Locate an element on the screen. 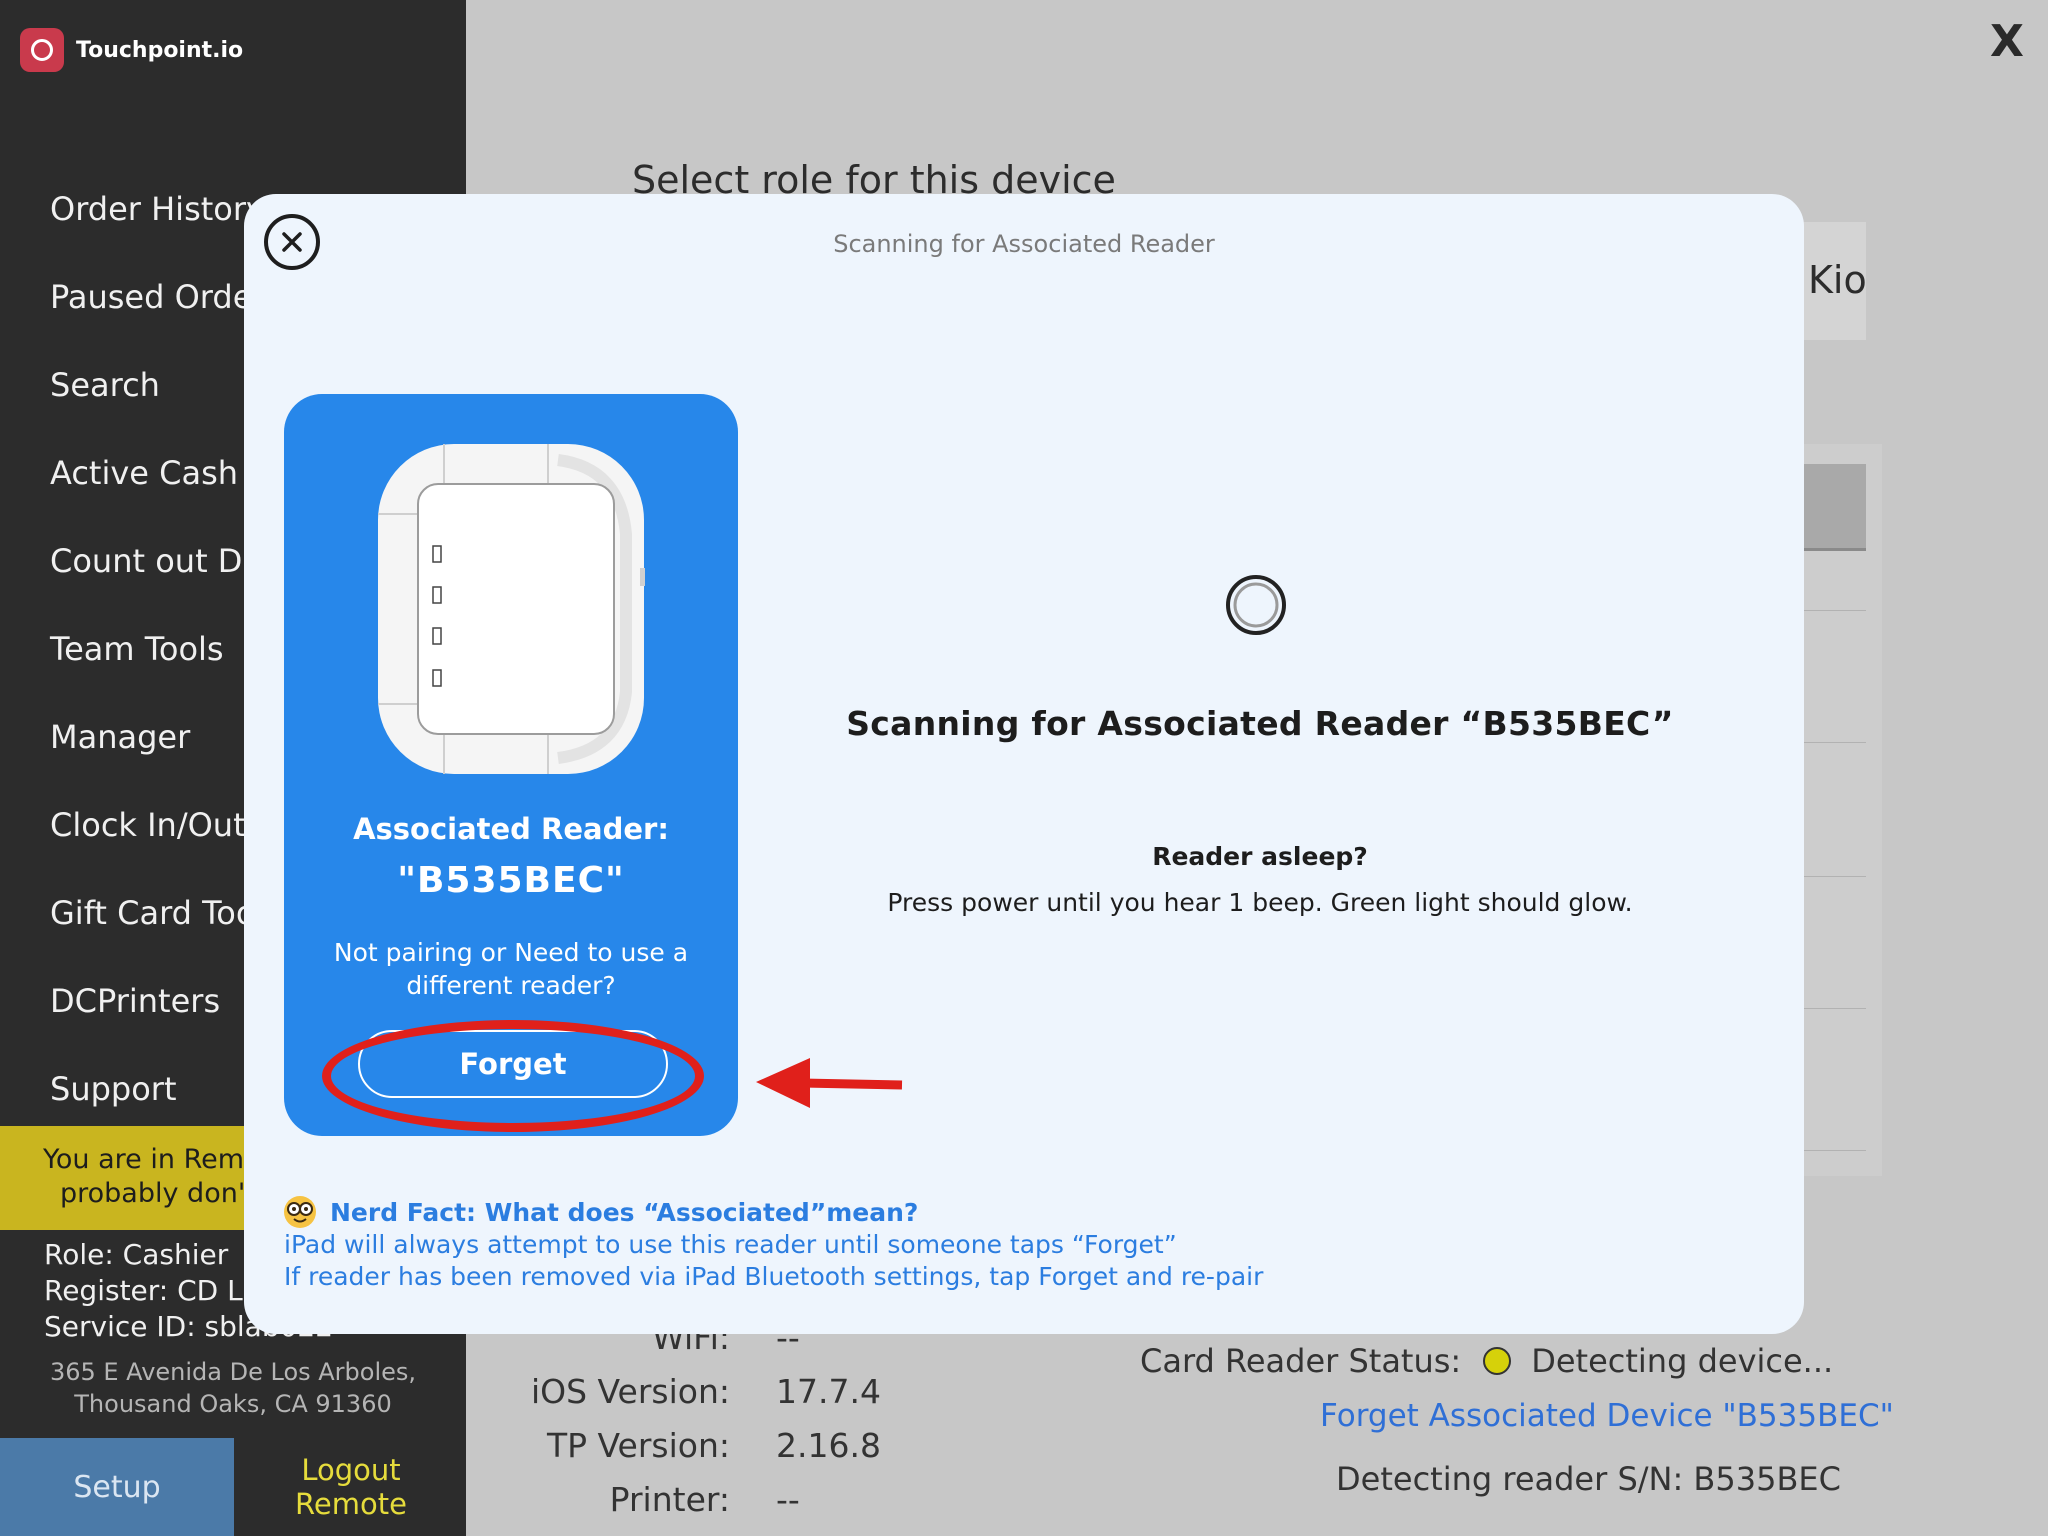 The width and height of the screenshot is (2048, 1536). detecting-reader-sn: Detecting reader S/N: B535BEC is located at coordinates (1588, 1479).